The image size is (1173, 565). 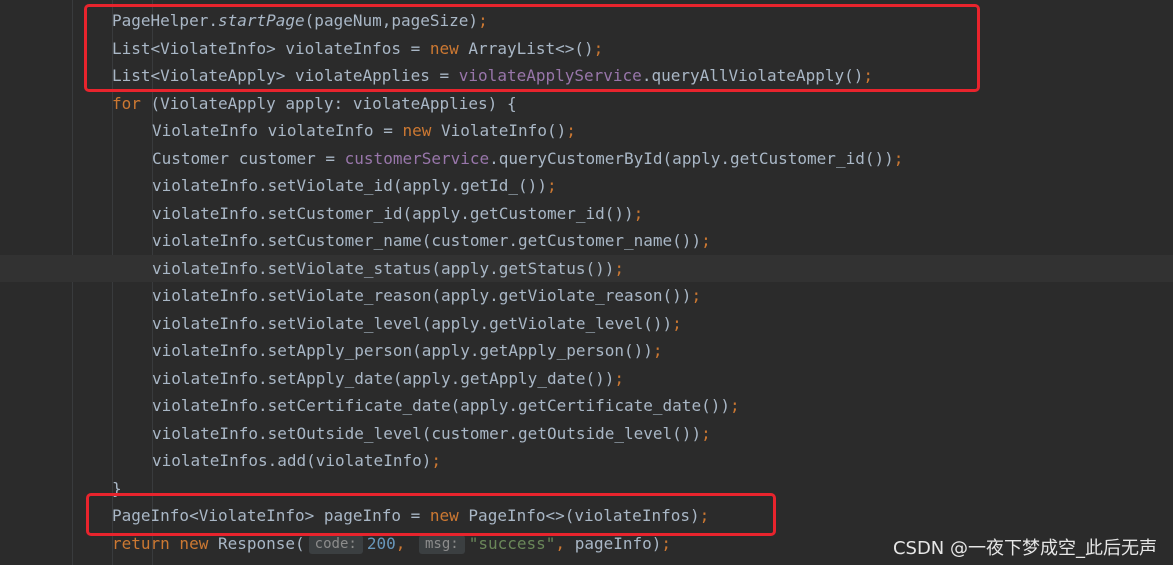 I want to click on code-token: customerService, so click(x=417, y=158).